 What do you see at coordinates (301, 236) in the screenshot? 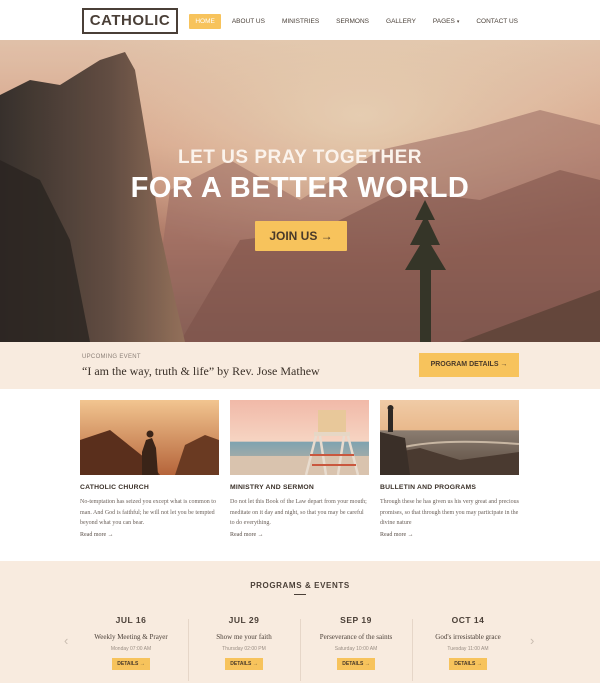
I see `join-us-button: JOIN US →` at bounding box center [301, 236].